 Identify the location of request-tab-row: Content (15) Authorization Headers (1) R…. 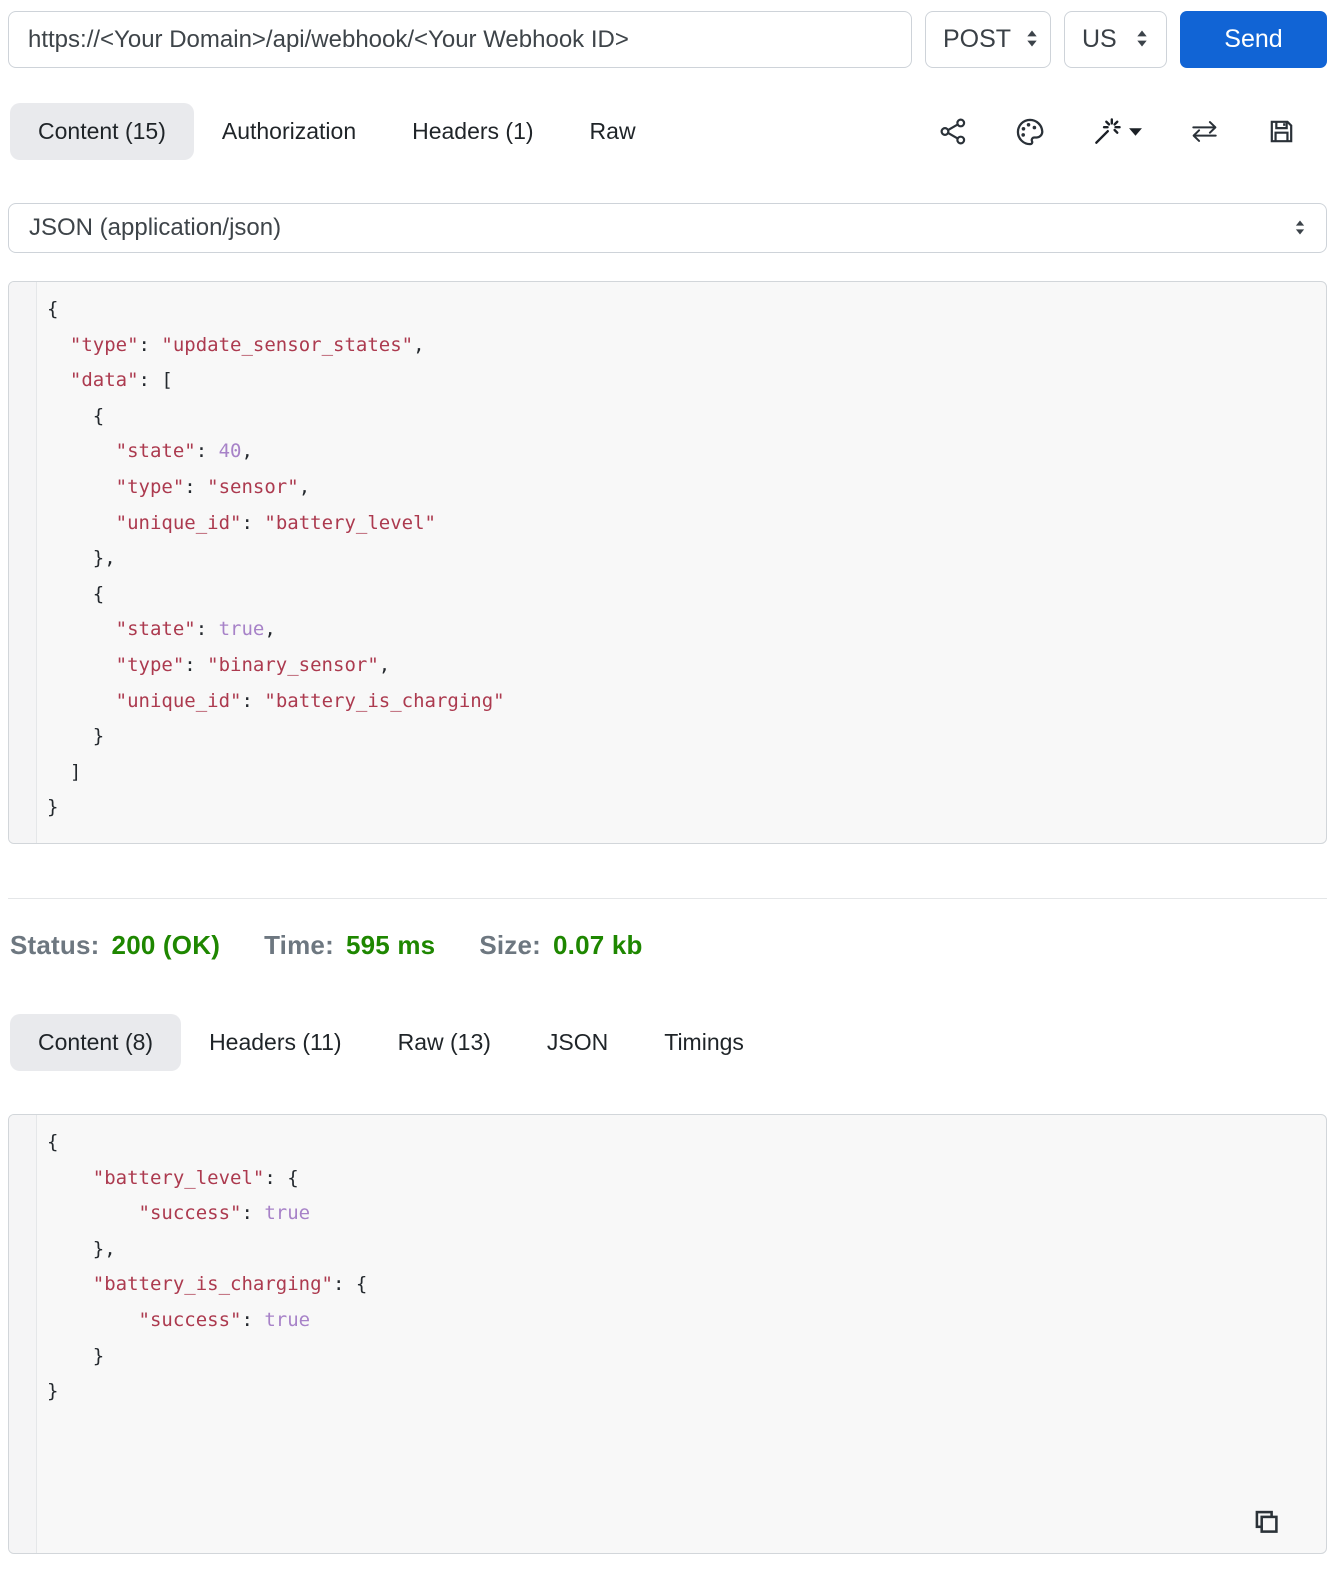
(668, 131).